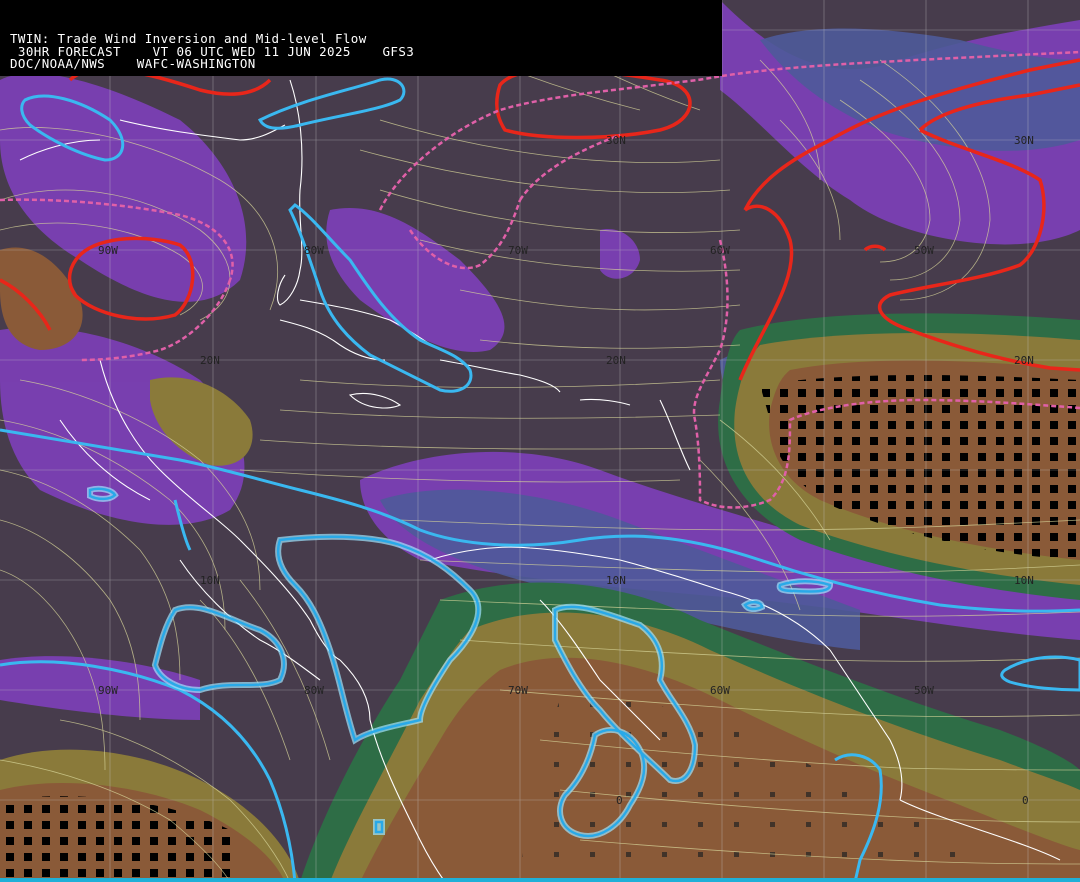 The height and width of the screenshot is (882, 1080). I want to click on lon-label-90w-south: 90W, so click(108, 690).